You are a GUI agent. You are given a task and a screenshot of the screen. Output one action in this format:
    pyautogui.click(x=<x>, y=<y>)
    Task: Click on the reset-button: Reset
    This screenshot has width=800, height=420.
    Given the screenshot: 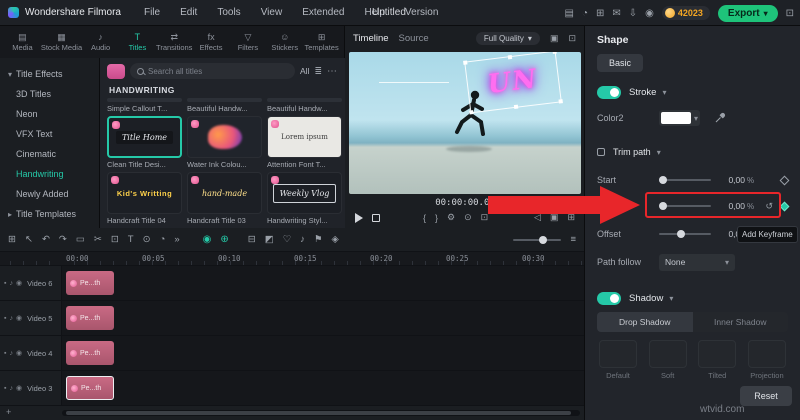 What is the action you would take?
    pyautogui.click(x=766, y=396)
    